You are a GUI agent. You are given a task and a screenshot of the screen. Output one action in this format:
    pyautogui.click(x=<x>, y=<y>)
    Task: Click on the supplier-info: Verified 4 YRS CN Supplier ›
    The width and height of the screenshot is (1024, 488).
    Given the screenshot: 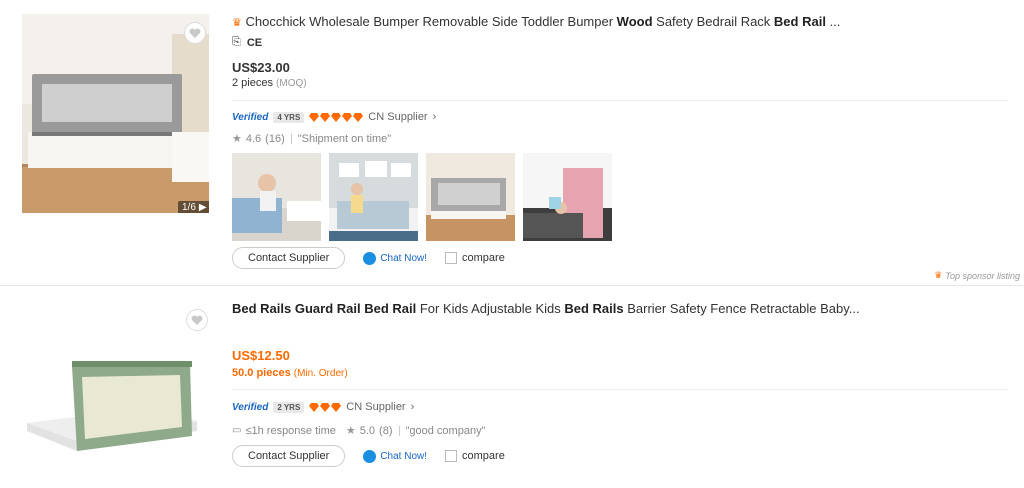 What is the action you would take?
    pyautogui.click(x=334, y=117)
    